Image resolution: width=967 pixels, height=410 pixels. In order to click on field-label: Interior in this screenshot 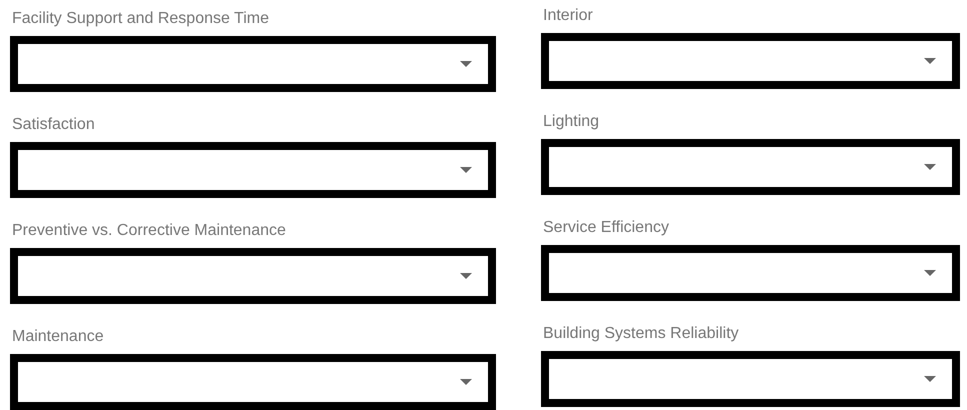, I will do `click(568, 16)`.